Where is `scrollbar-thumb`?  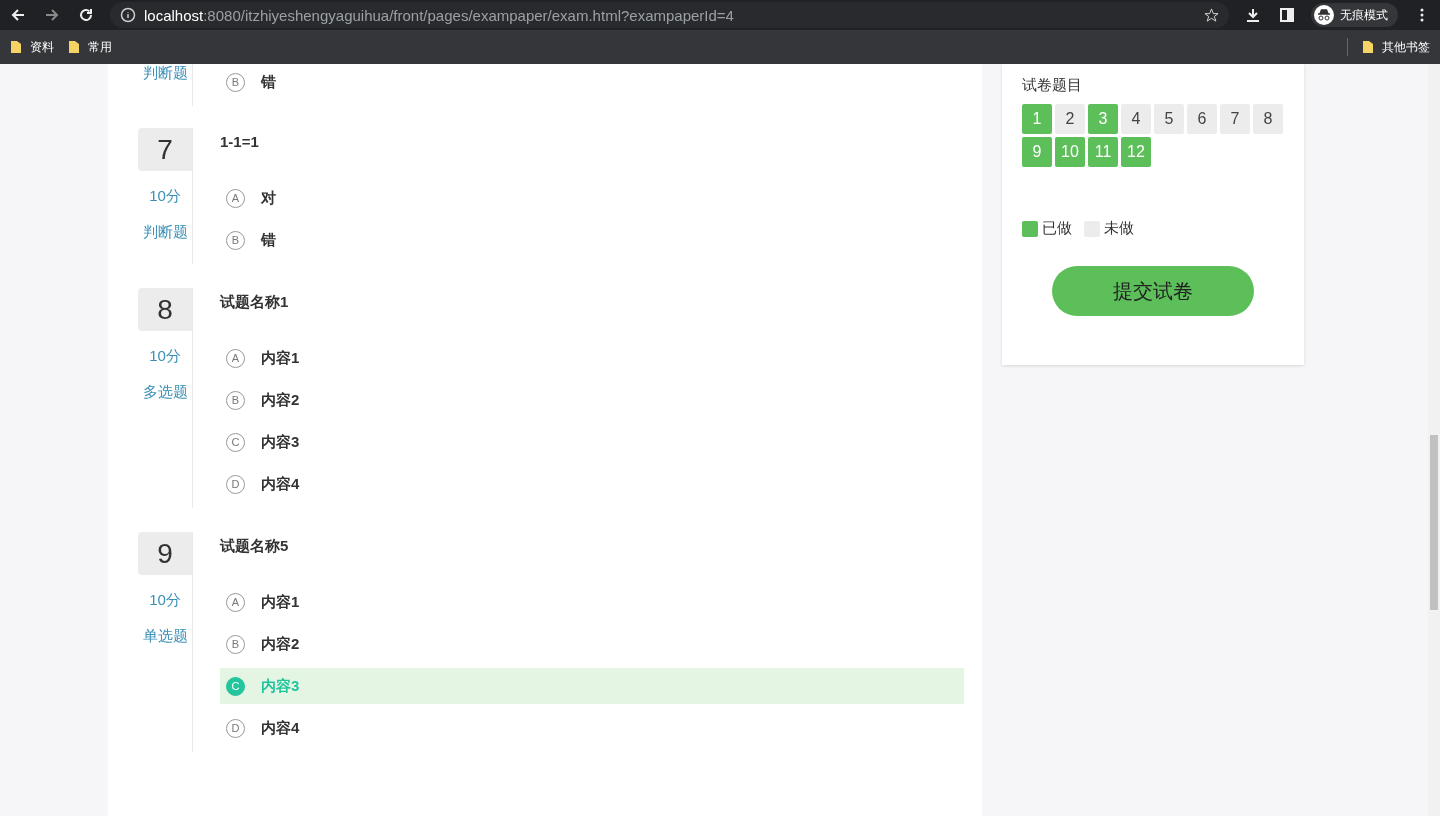
scrollbar-thumb is located at coordinates (1434, 522).